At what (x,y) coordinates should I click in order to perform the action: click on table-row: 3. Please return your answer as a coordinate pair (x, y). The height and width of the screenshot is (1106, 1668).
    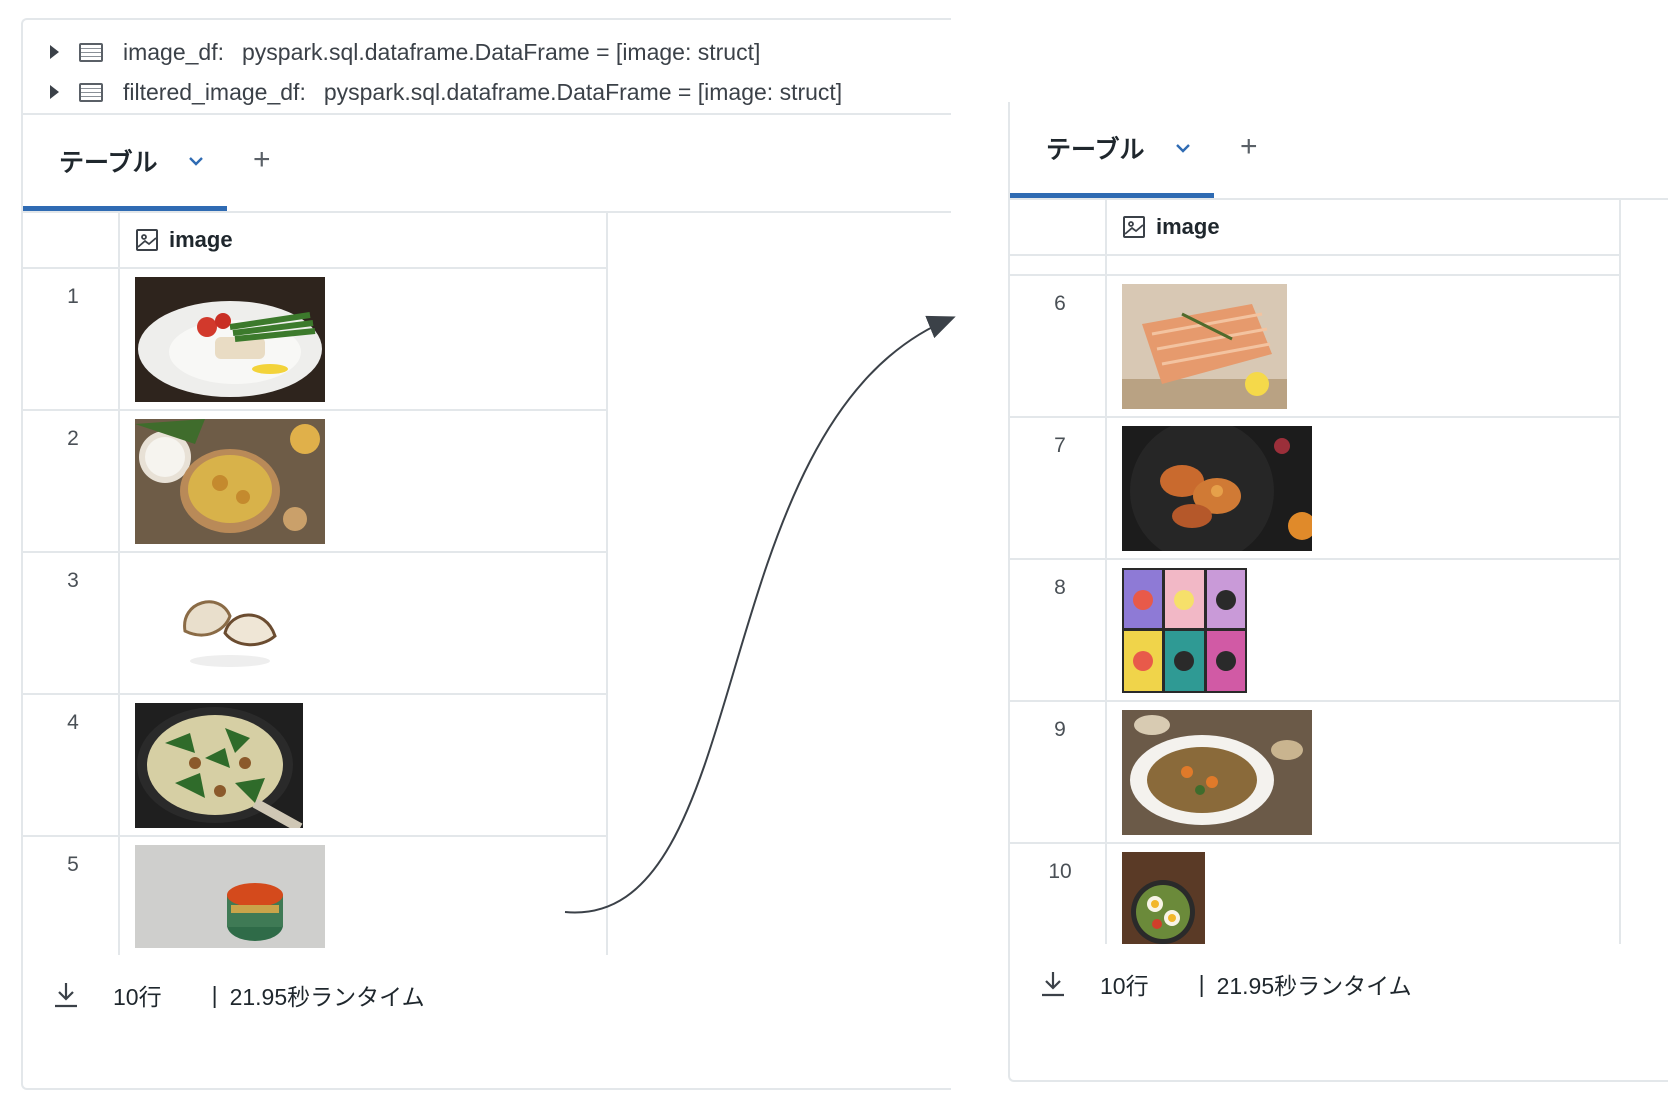
    Looking at the image, I should click on (315, 624).